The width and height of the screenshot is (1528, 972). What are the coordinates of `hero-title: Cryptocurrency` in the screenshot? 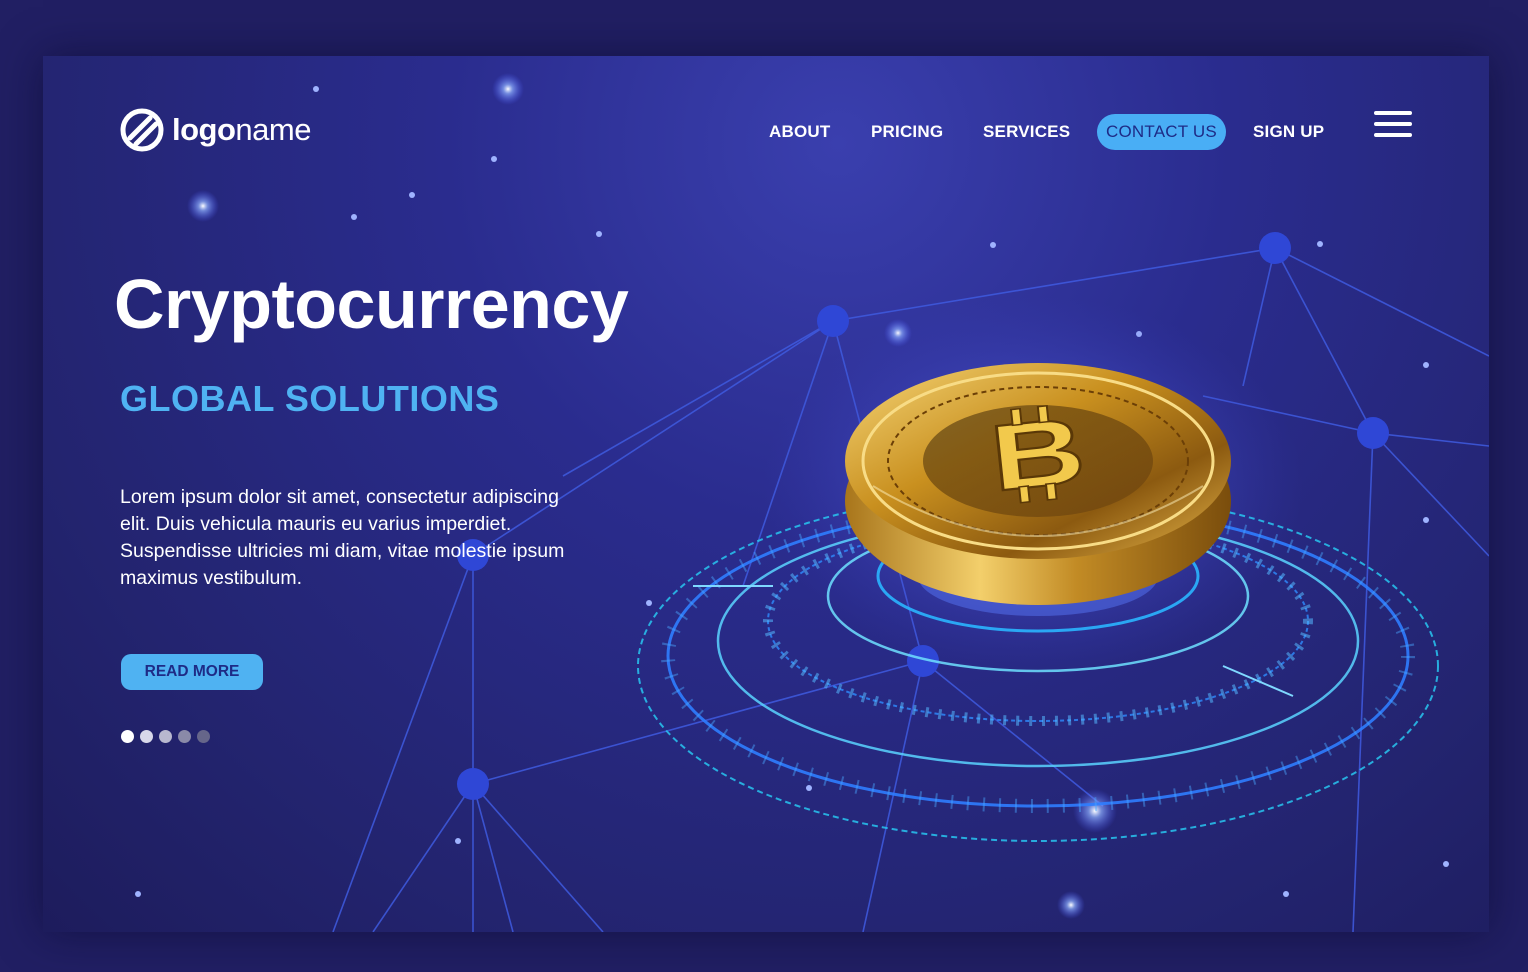 It's located at (371, 304).